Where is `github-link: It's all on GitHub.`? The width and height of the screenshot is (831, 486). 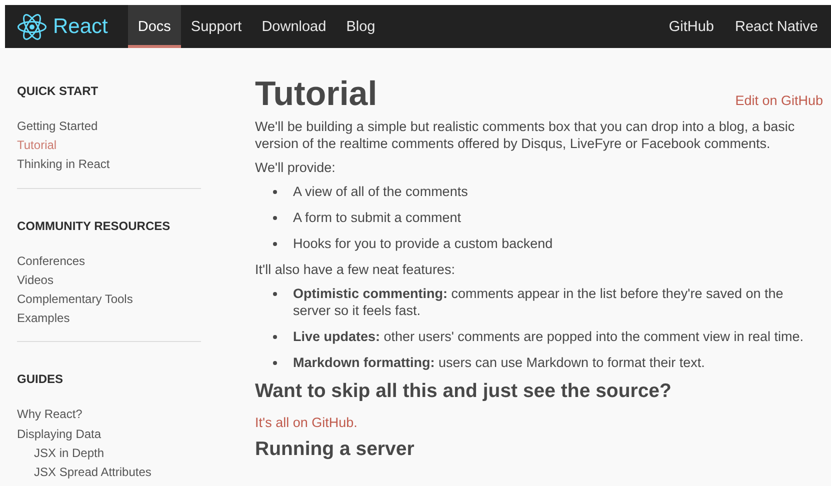
github-link: It's all on GitHub. is located at coordinates (306, 422).